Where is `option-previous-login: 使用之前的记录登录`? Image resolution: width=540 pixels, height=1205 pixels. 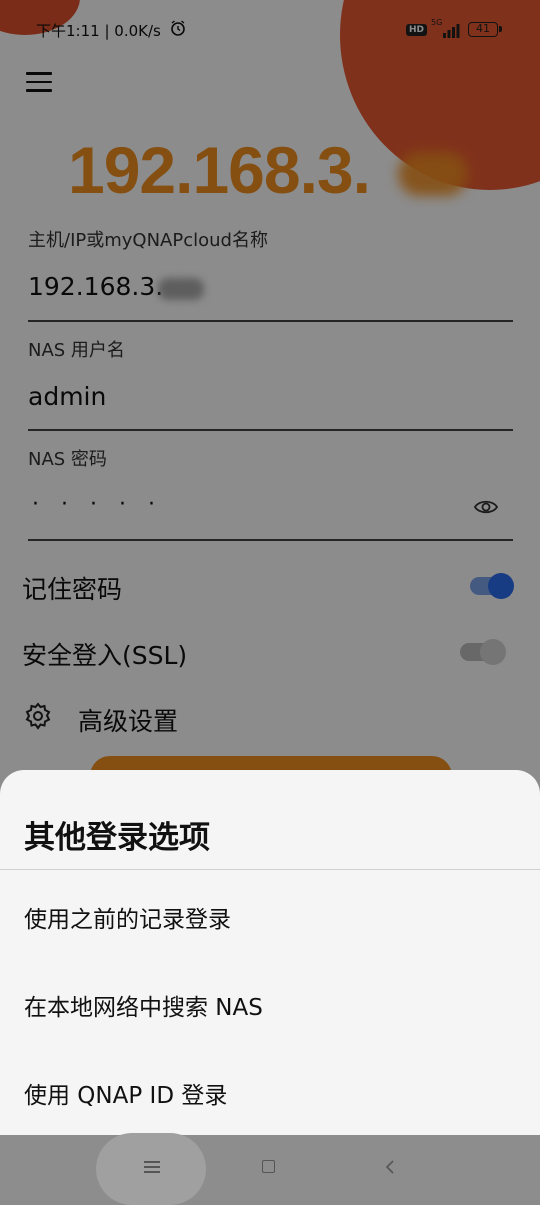 option-previous-login: 使用之前的记录登录 is located at coordinates (127, 917).